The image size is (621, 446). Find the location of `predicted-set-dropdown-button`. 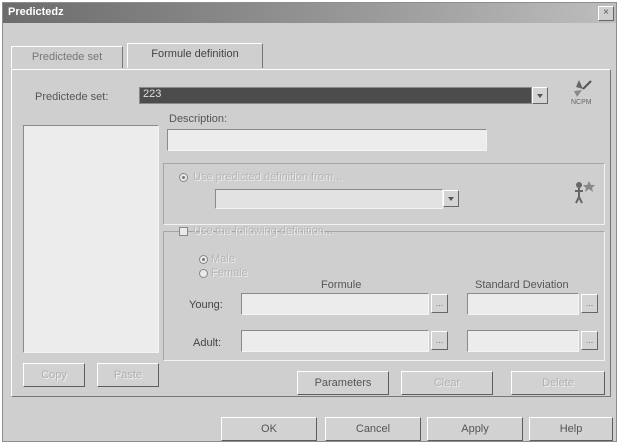

predicted-set-dropdown-button is located at coordinates (540, 95).